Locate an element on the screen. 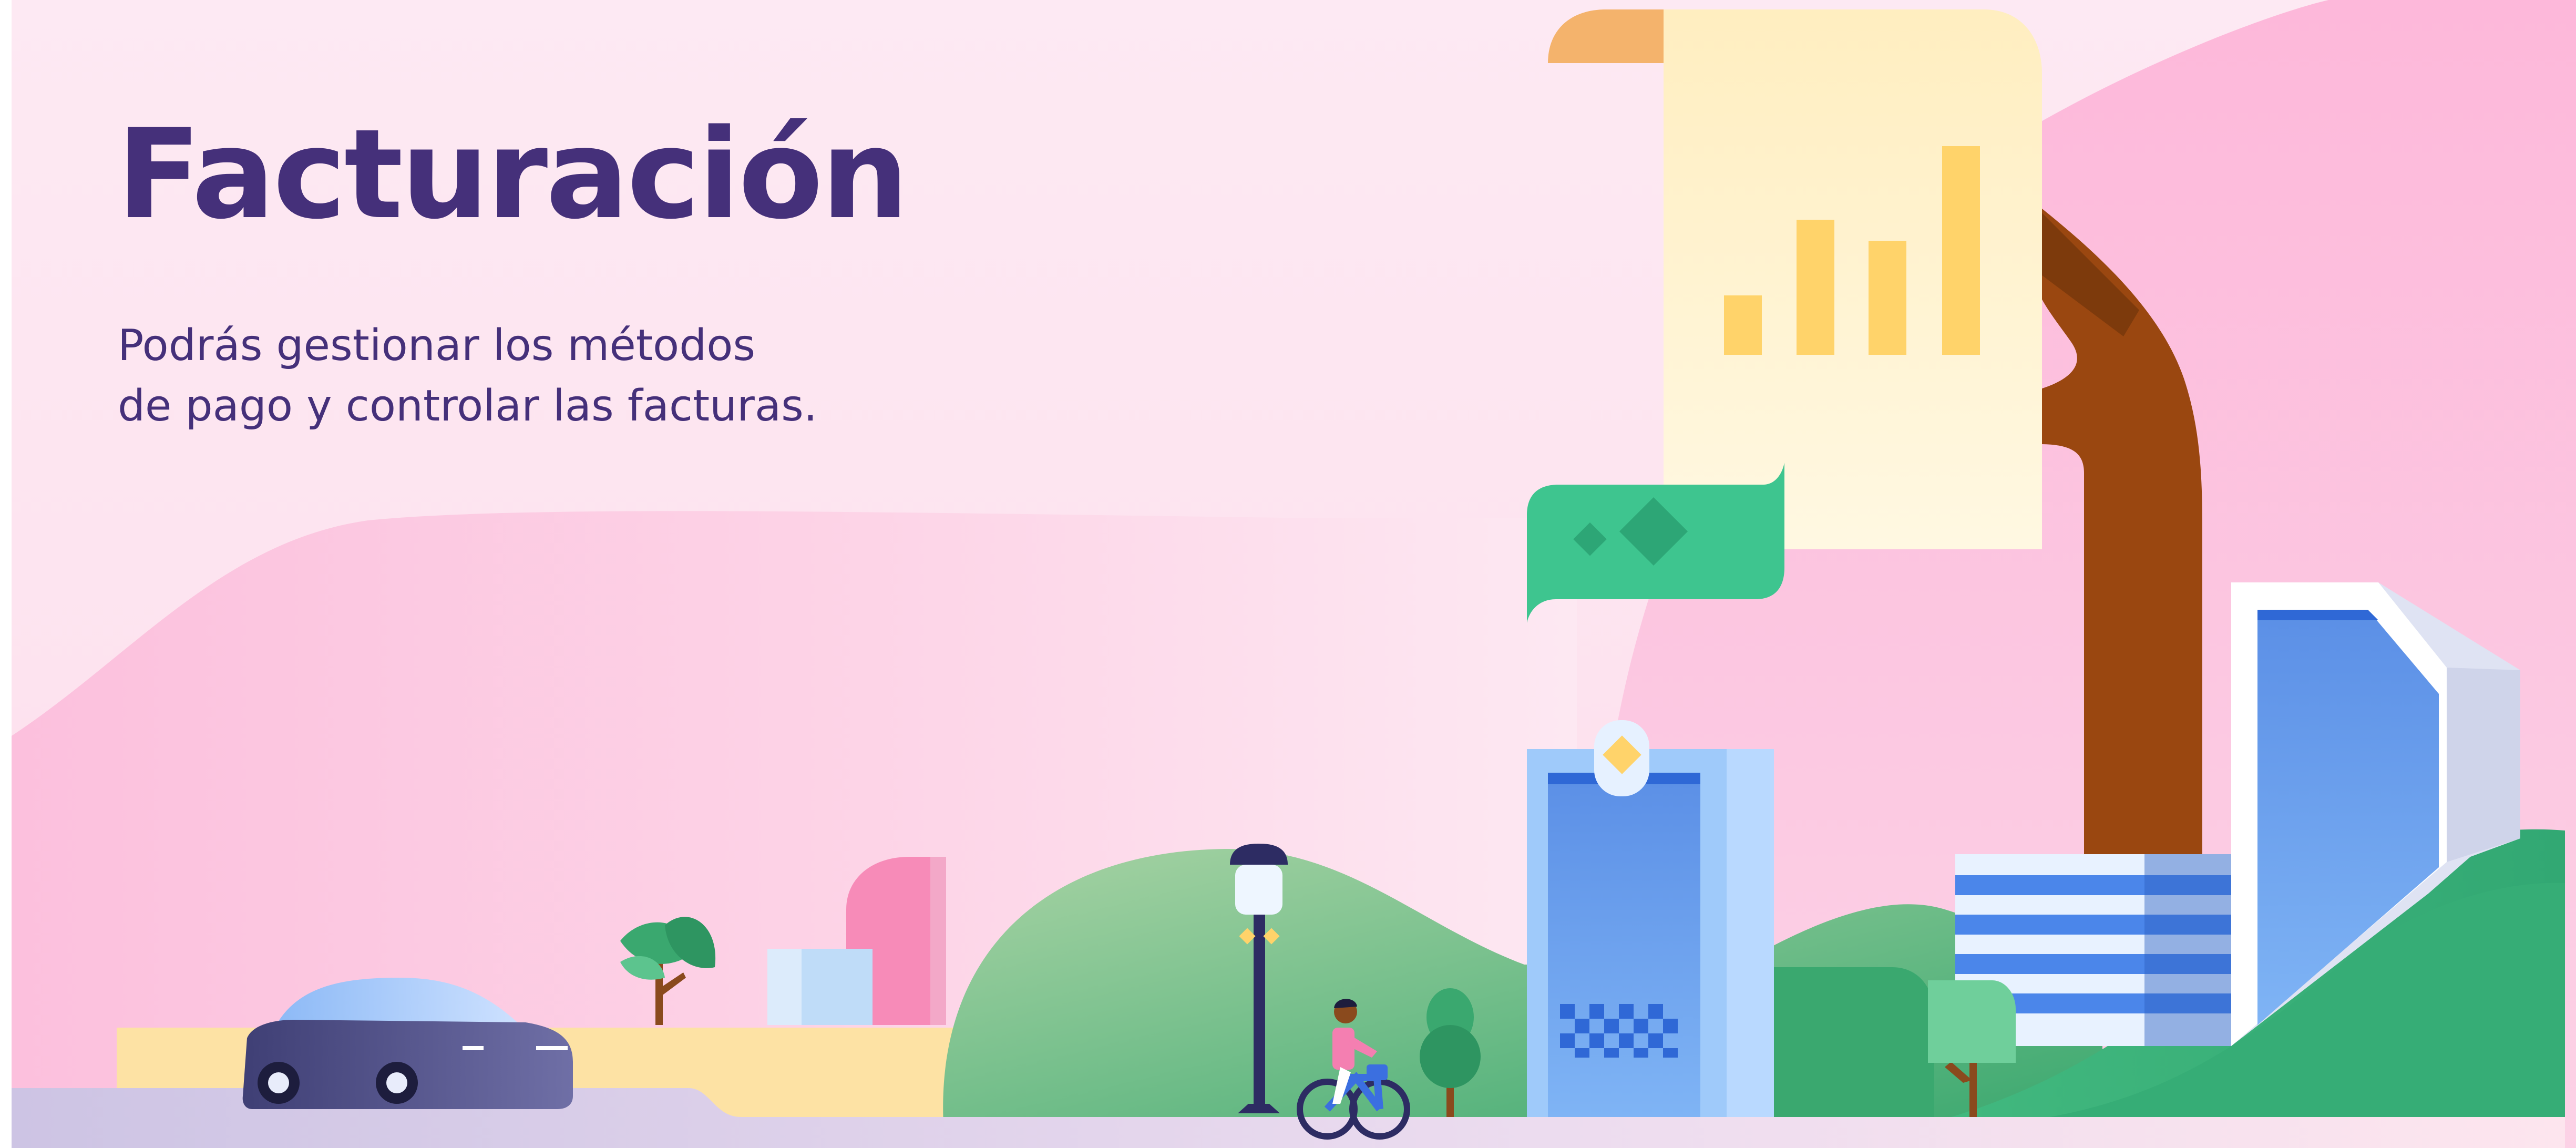 This screenshot has width=2576, height=1148. description-line-2: de pago y controlar las facturas. is located at coordinates (467, 406).